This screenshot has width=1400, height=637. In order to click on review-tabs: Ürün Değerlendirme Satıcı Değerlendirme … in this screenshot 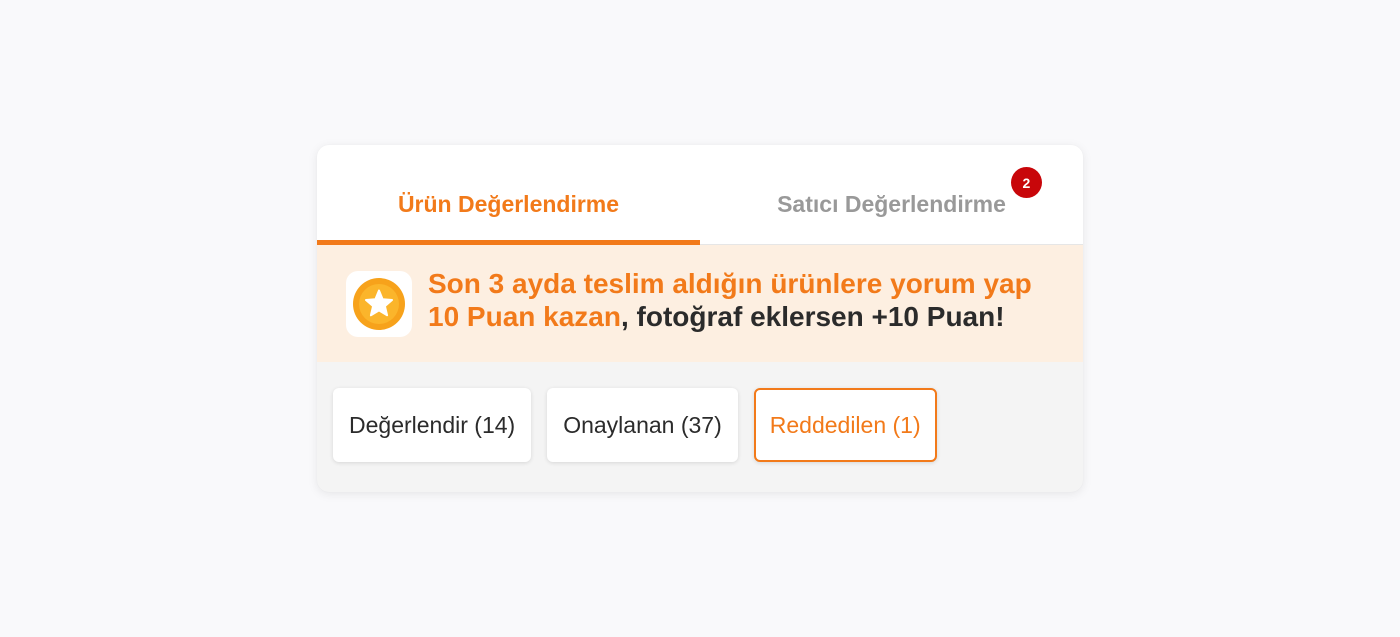, I will do `click(700, 195)`.